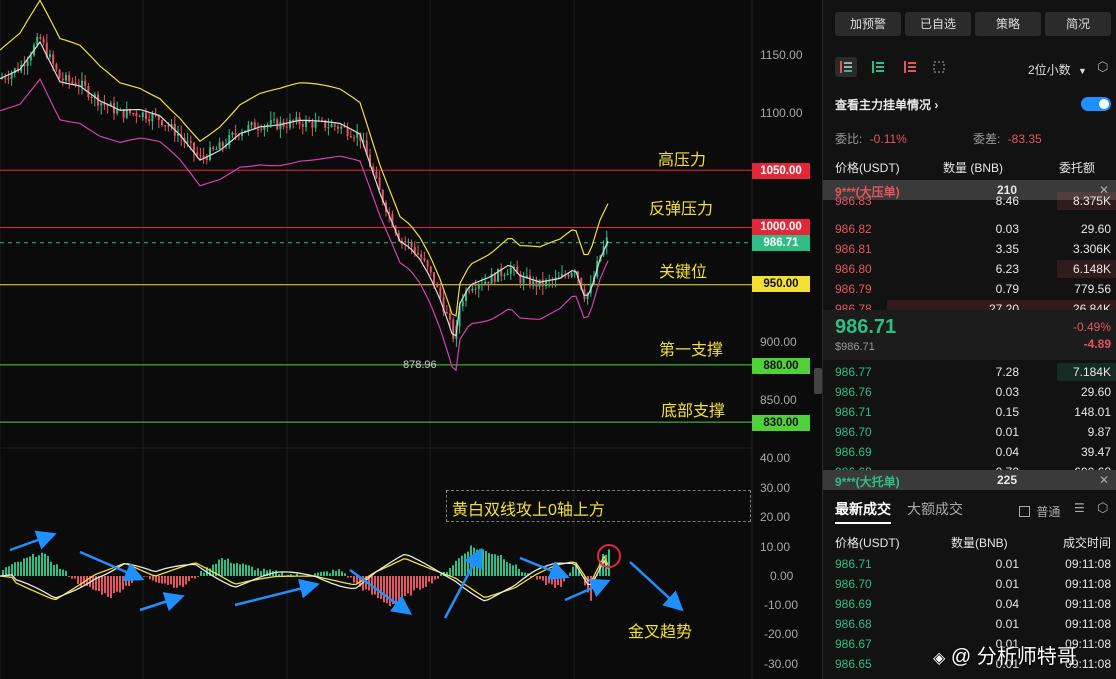 The height and width of the screenshot is (679, 1116). What do you see at coordinates (979, 542) in the screenshot?
I see `trade-header-qty: 数量(BNB)` at bounding box center [979, 542].